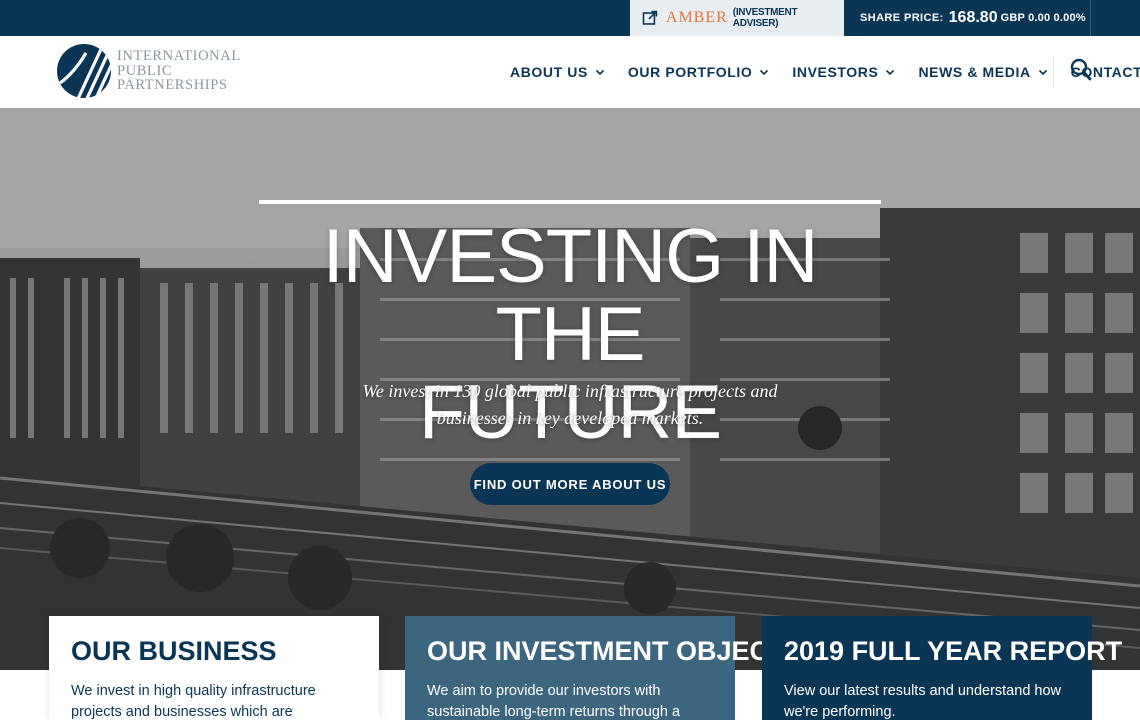 Image resolution: width=1140 pixels, height=720 pixels. Describe the element at coordinates (765, 18) in the screenshot. I see `adviser-label: (INVESTMENT ADVISER)` at that location.